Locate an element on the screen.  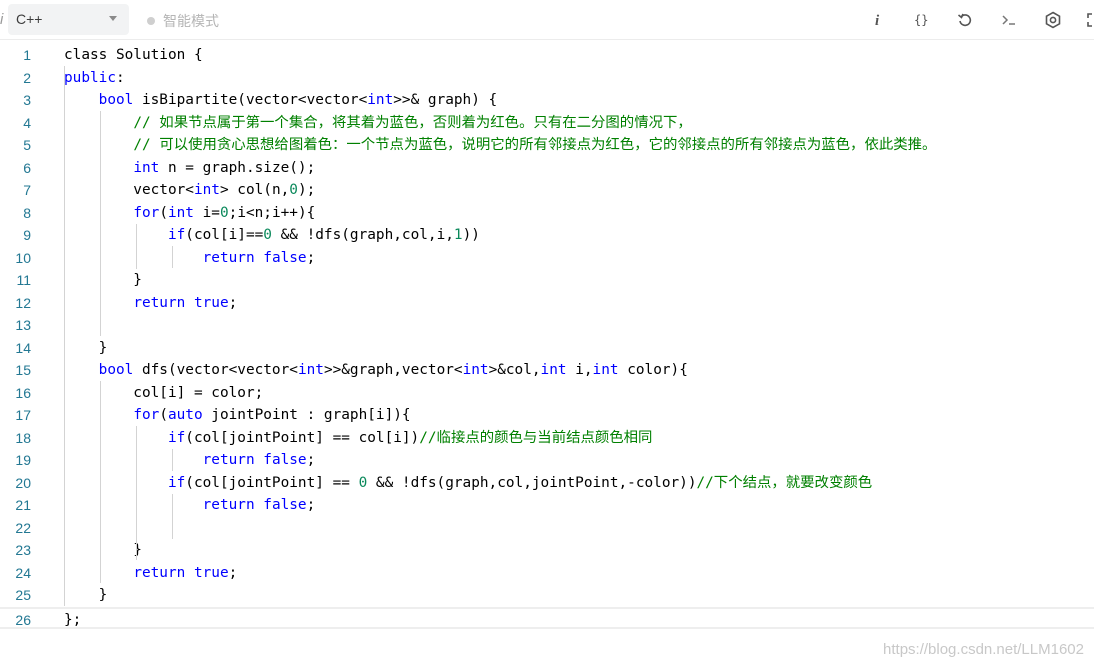
line-number: 22 is located at coordinates (23, 527).